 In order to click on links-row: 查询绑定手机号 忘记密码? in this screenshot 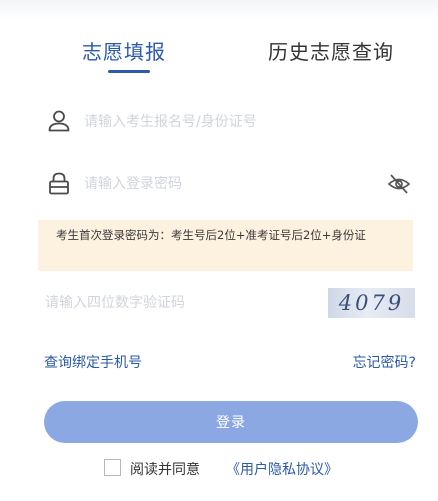, I will do `click(232, 363)`.